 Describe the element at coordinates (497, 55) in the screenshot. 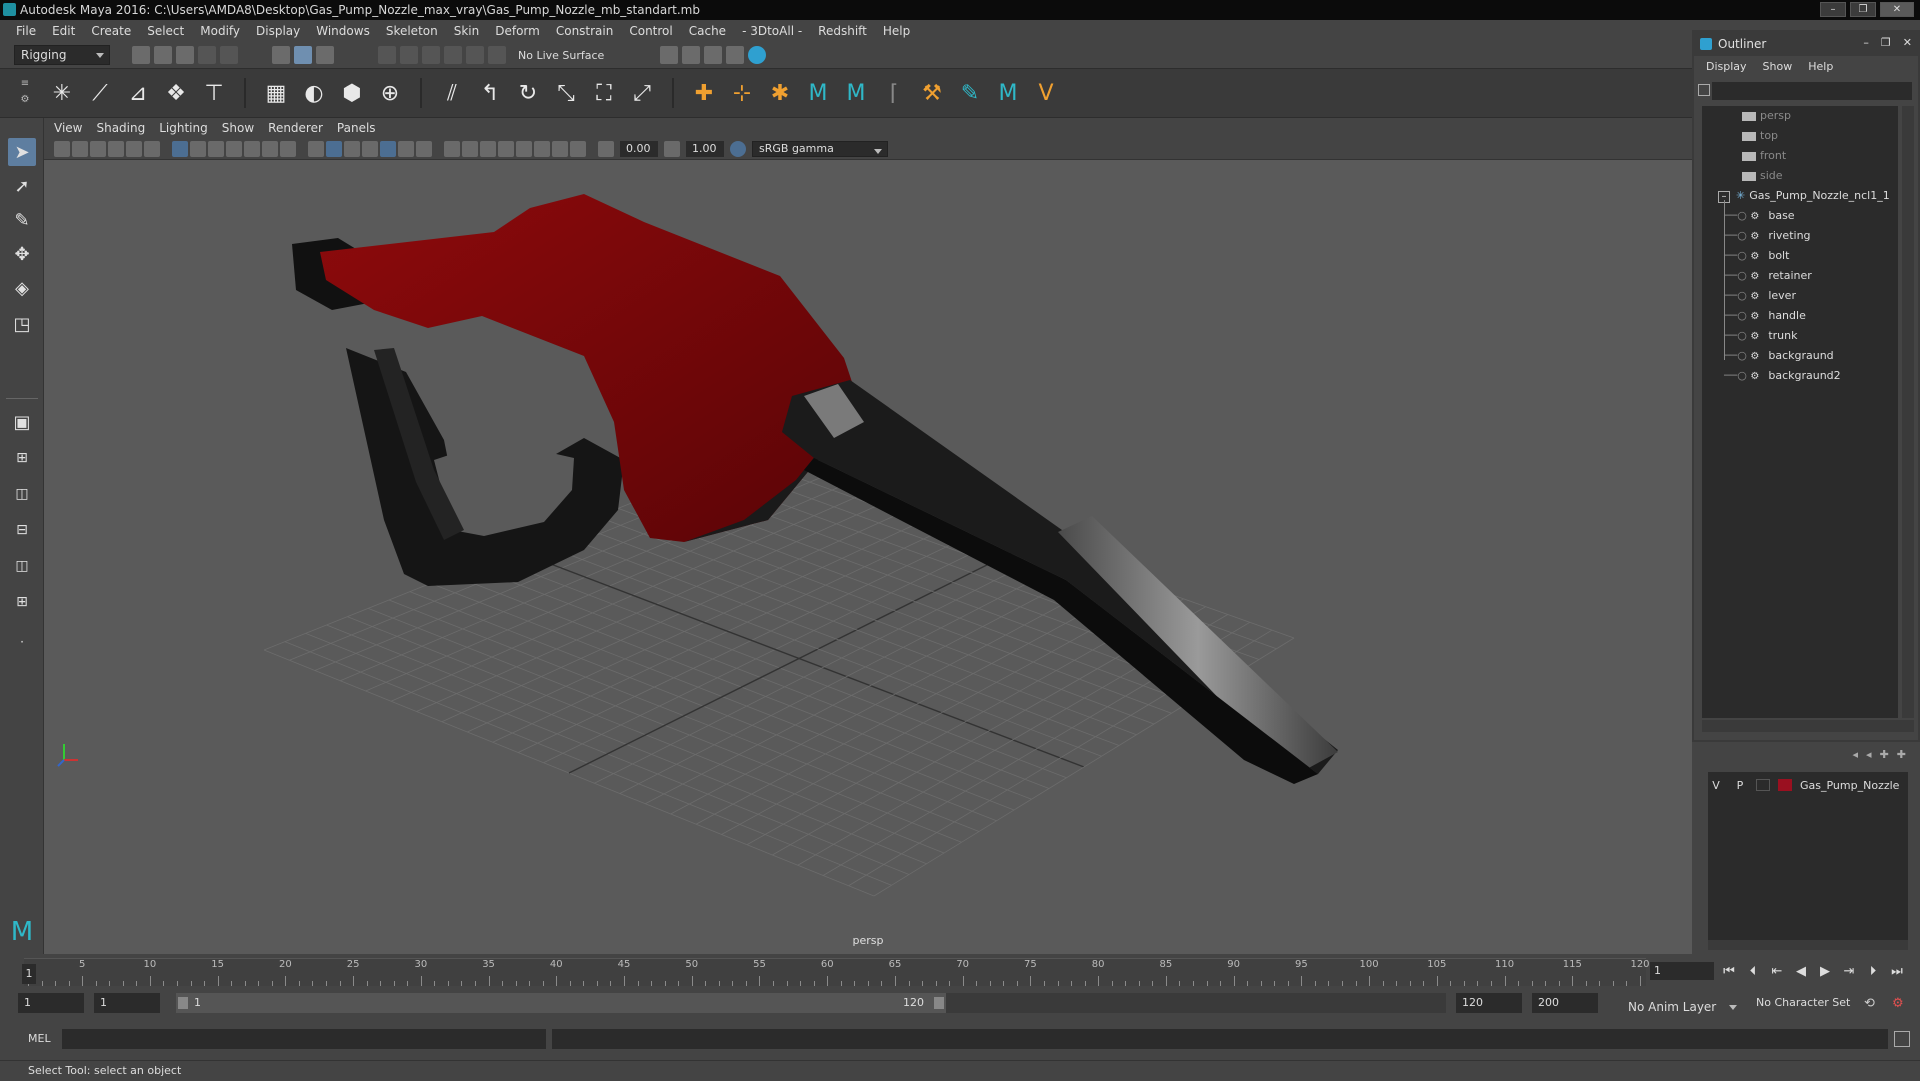

I see `snap-magnet-icon` at that location.